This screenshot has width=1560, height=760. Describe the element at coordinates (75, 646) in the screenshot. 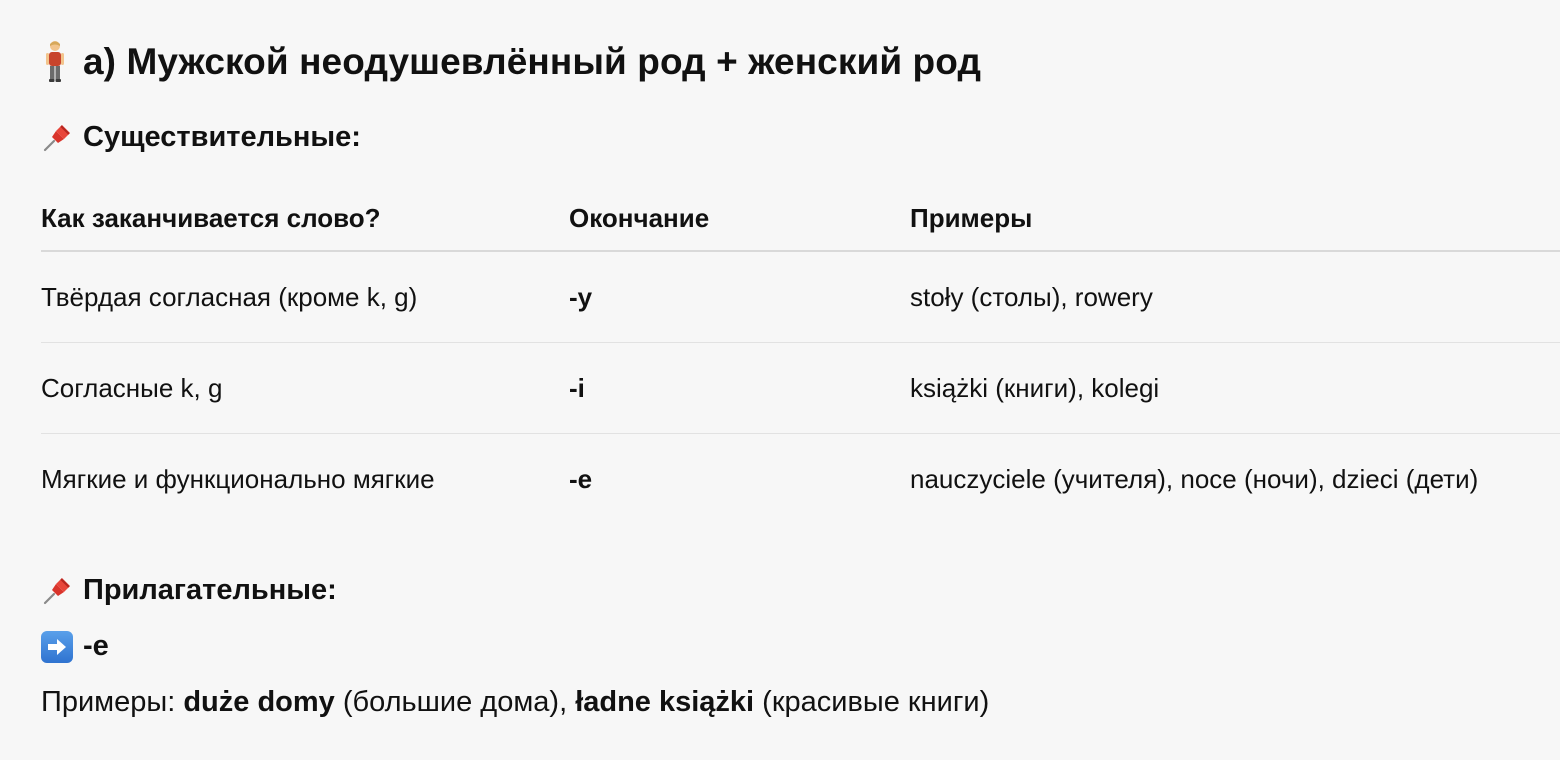

I see `adjective-ending-line: -e` at that location.